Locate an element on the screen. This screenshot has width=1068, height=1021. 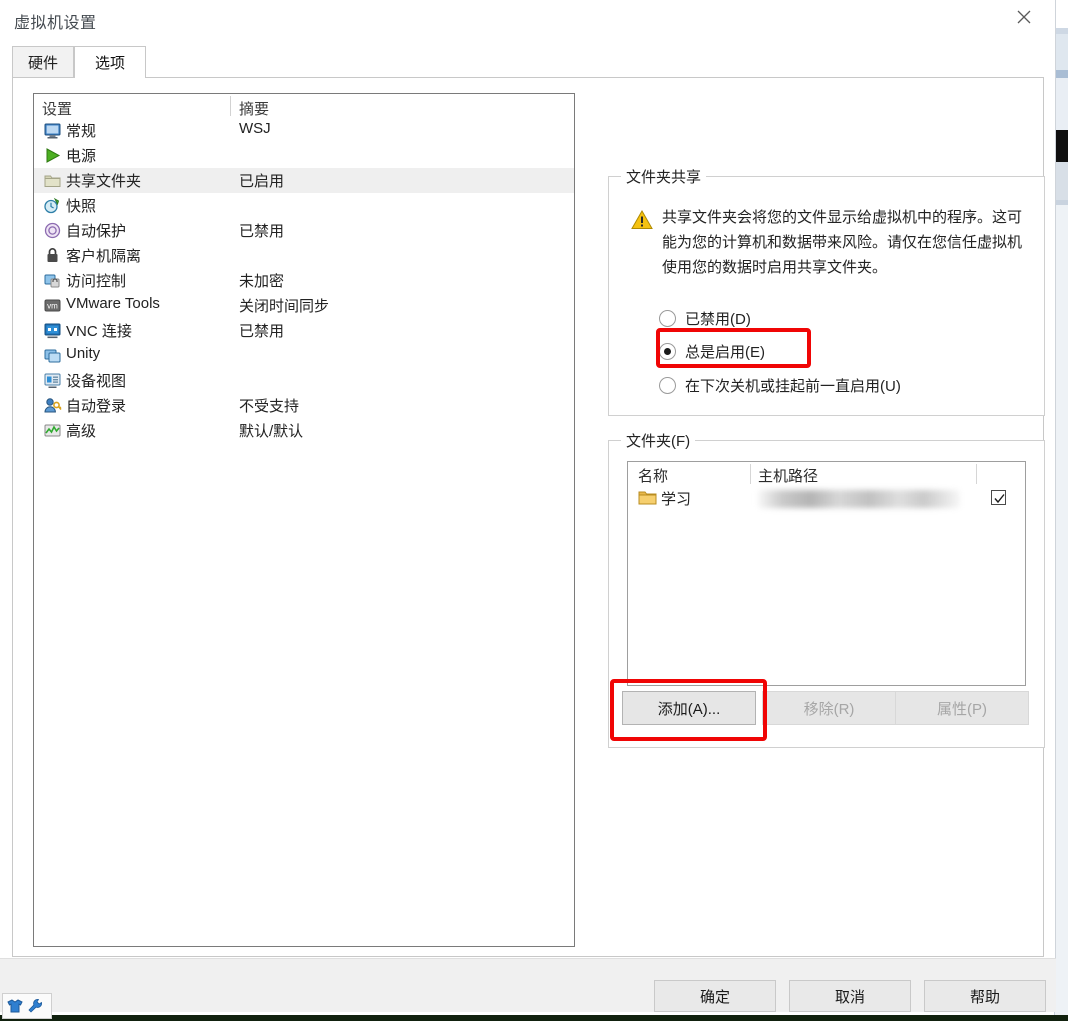
autologon-key-icon is located at coordinates (52, 405).